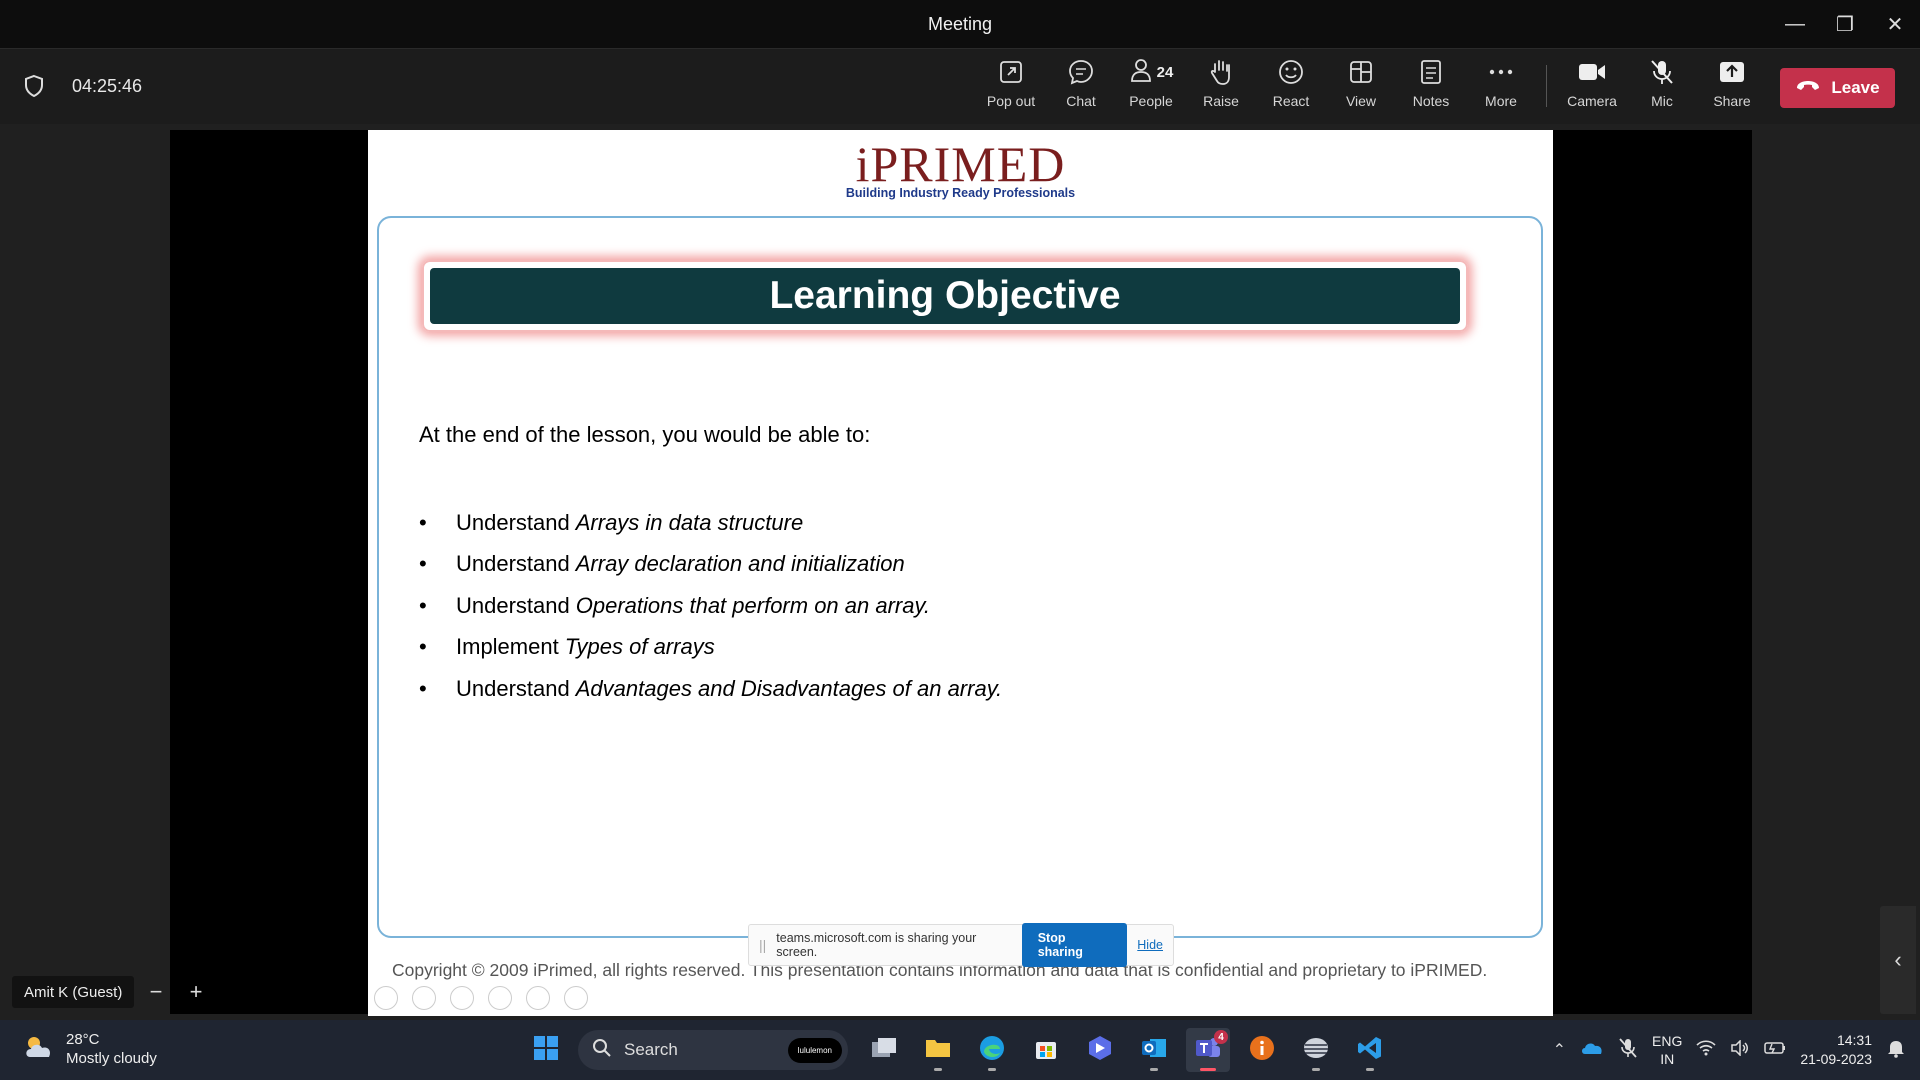 The height and width of the screenshot is (1080, 1920). Describe the element at coordinates (1592, 1050) in the screenshot. I see `onedrive-icon` at that location.